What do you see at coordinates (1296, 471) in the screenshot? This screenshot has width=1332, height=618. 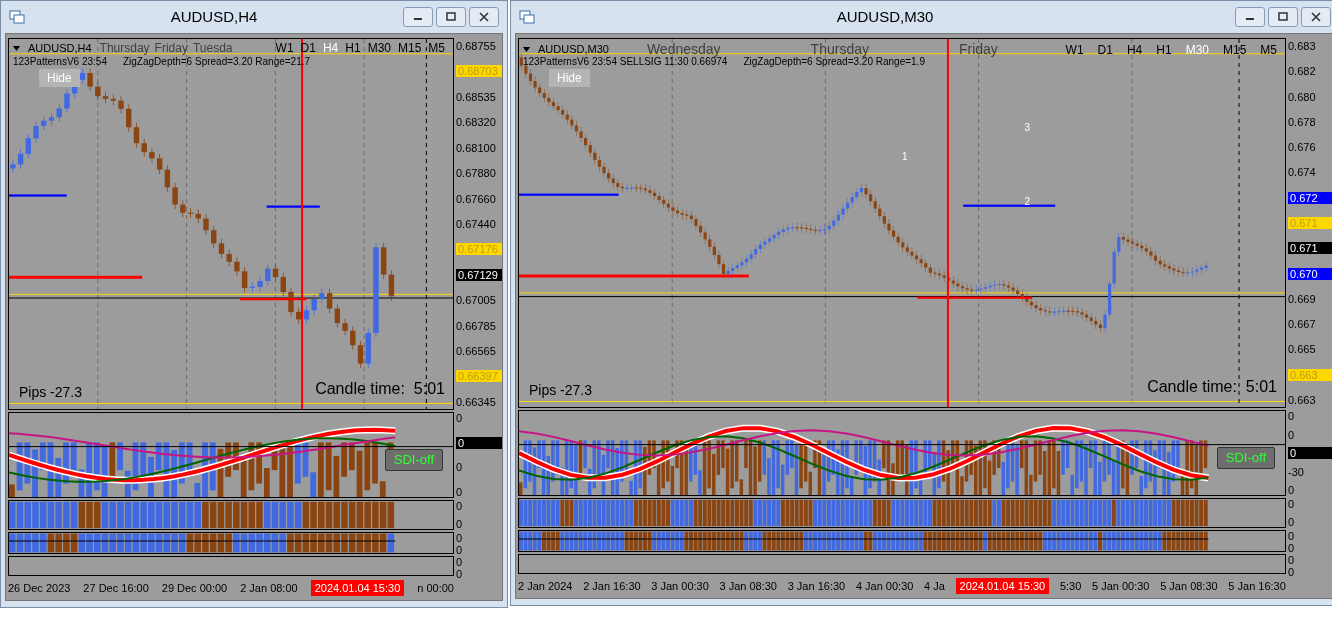 I see `axis-label: -30` at bounding box center [1296, 471].